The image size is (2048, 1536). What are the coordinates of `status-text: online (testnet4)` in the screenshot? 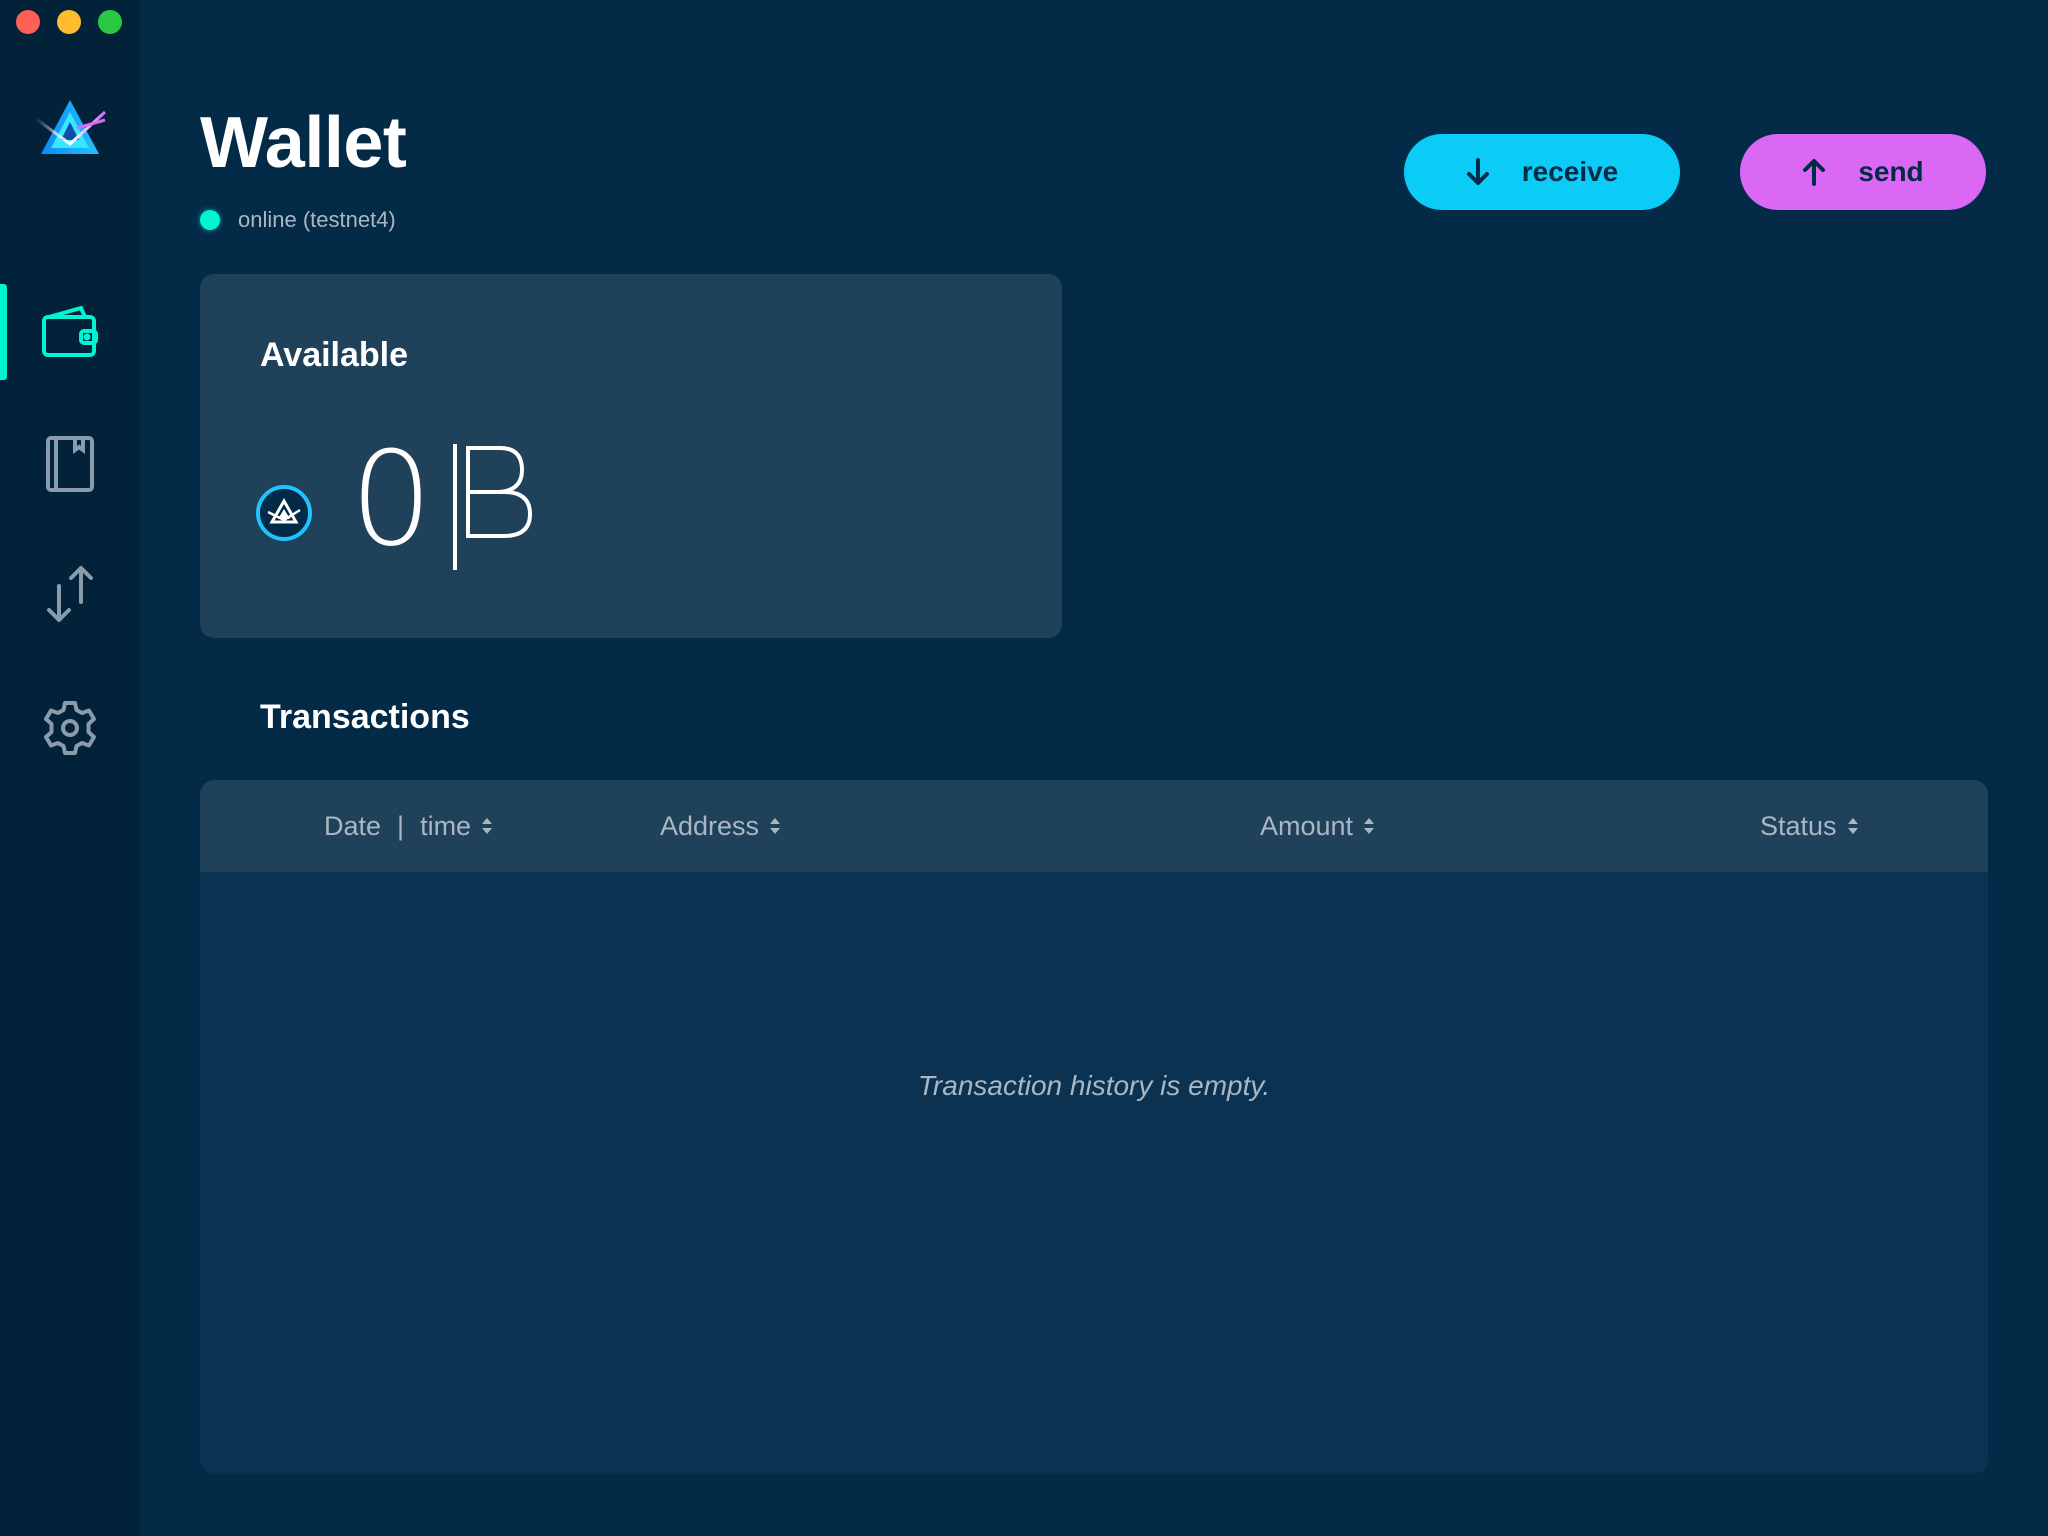 It's located at (317, 219).